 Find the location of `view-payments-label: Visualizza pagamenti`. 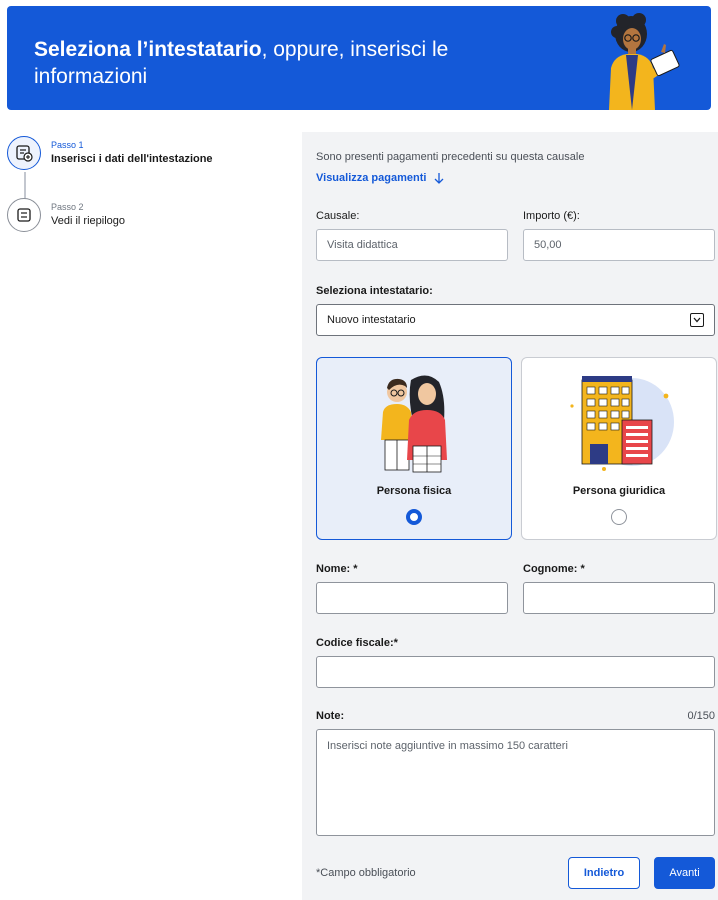

view-payments-label: Visualizza pagamenti is located at coordinates (371, 178).